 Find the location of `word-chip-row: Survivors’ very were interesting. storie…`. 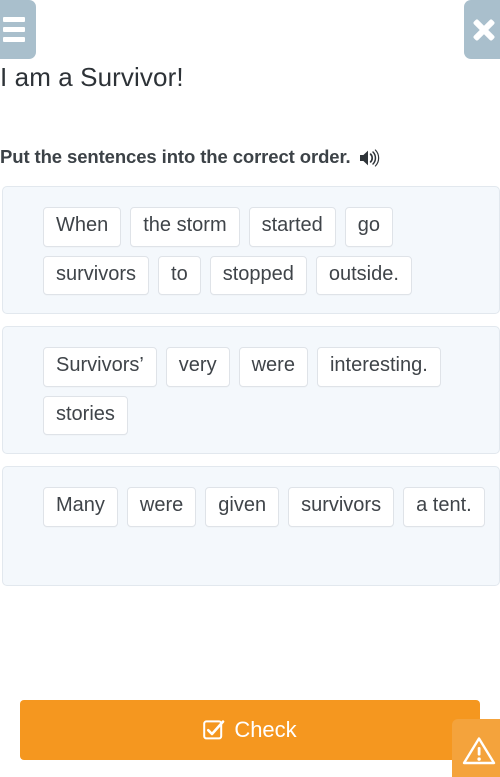

word-chip-row: Survivors’ very were interesting. storie… is located at coordinates (251, 391).